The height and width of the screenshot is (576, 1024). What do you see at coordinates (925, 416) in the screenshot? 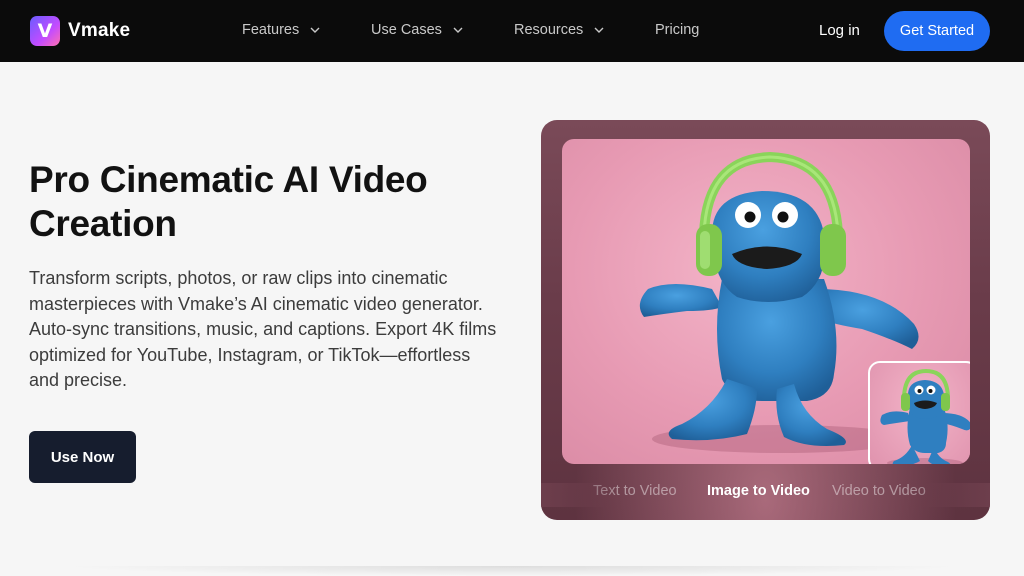
I see `blue-monster-thumbnail` at bounding box center [925, 416].